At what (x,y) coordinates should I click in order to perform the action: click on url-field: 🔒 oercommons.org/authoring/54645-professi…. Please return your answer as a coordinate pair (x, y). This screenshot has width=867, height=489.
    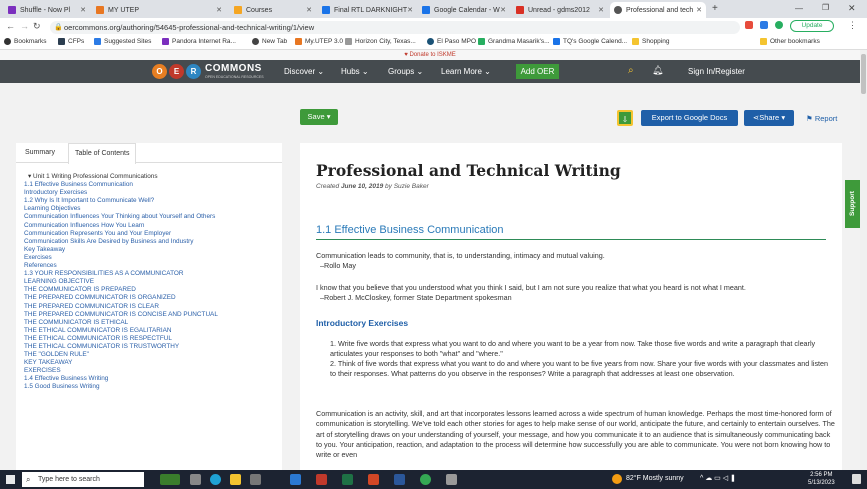
    Looking at the image, I should click on (395, 27).